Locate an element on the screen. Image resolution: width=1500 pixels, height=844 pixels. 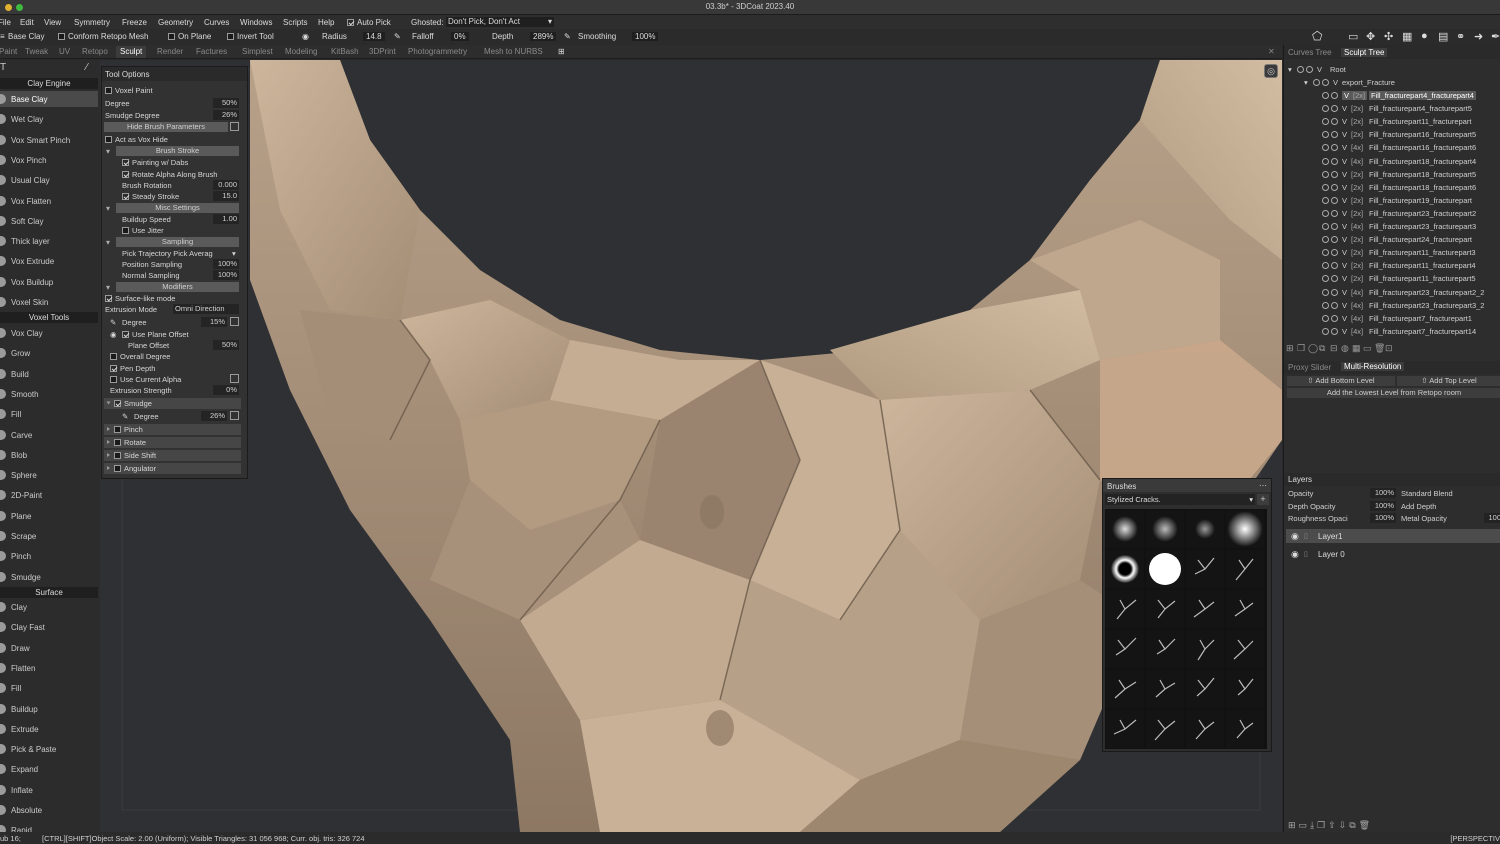
tool-item: Vox Smart Pinch is located at coordinates (49, 140).